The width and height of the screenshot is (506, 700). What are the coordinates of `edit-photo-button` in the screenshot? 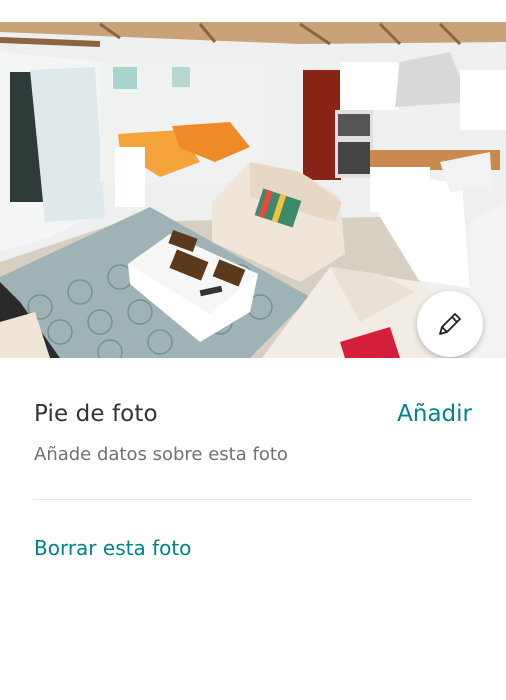 It's located at (450, 324).